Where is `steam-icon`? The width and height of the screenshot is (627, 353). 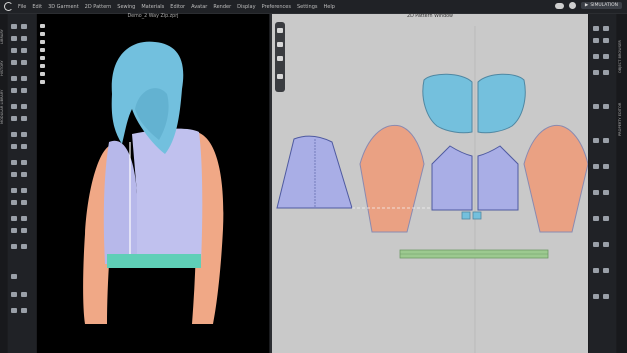
steam-icon is located at coordinates (24, 50).